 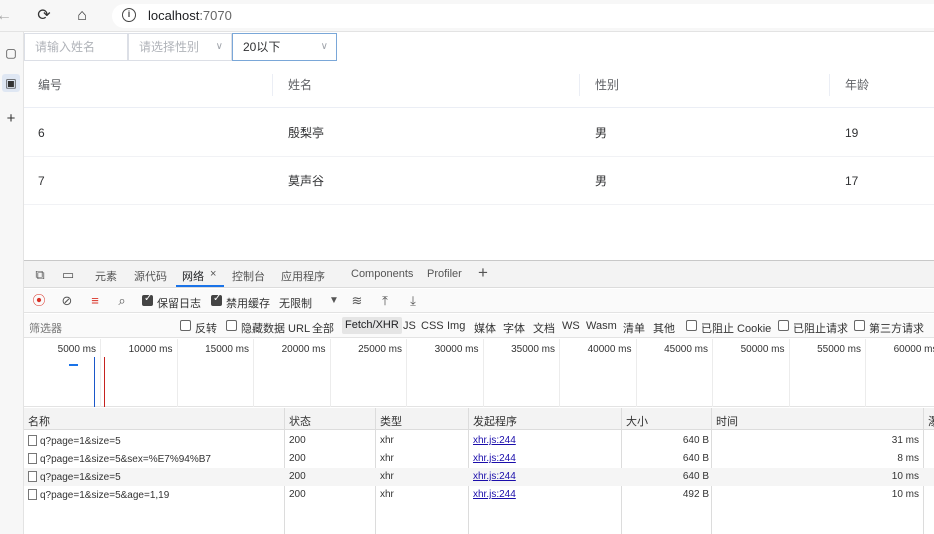 What do you see at coordinates (303, 276) in the screenshot?
I see `tab-application: 应用程序` at bounding box center [303, 276].